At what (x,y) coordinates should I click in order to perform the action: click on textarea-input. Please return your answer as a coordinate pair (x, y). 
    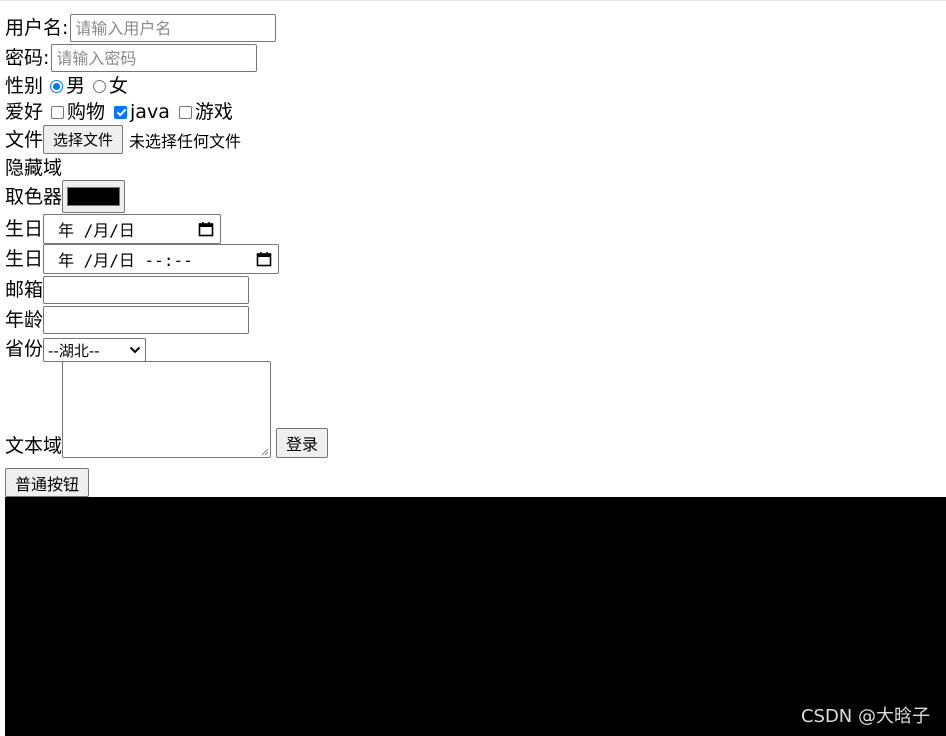
    Looking at the image, I should click on (167, 409).